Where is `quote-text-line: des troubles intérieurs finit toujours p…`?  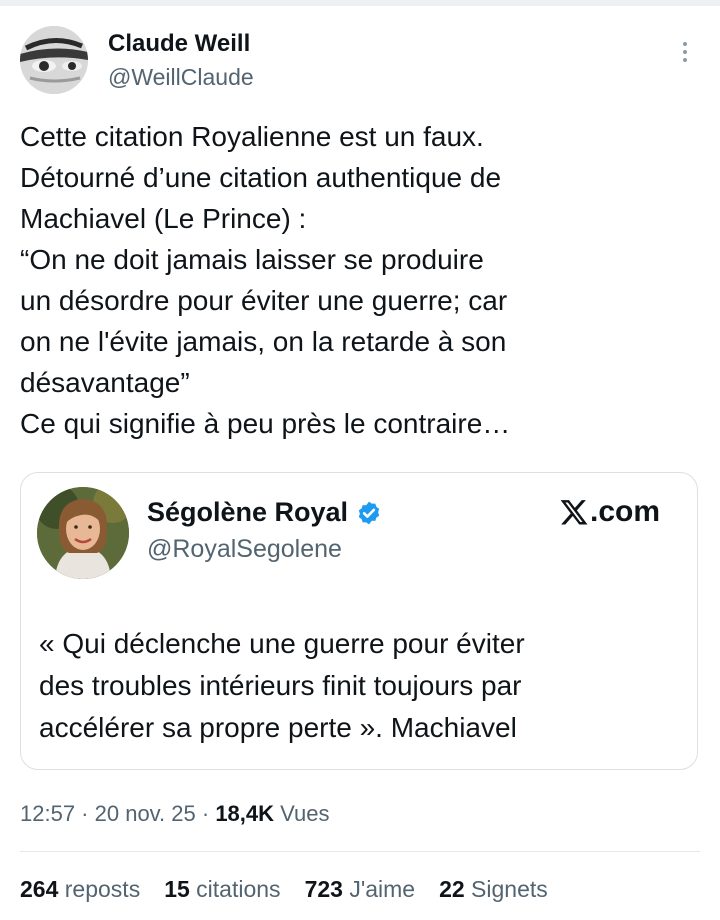 quote-text-line: des troubles intérieurs finit toujours p… is located at coordinates (280, 685).